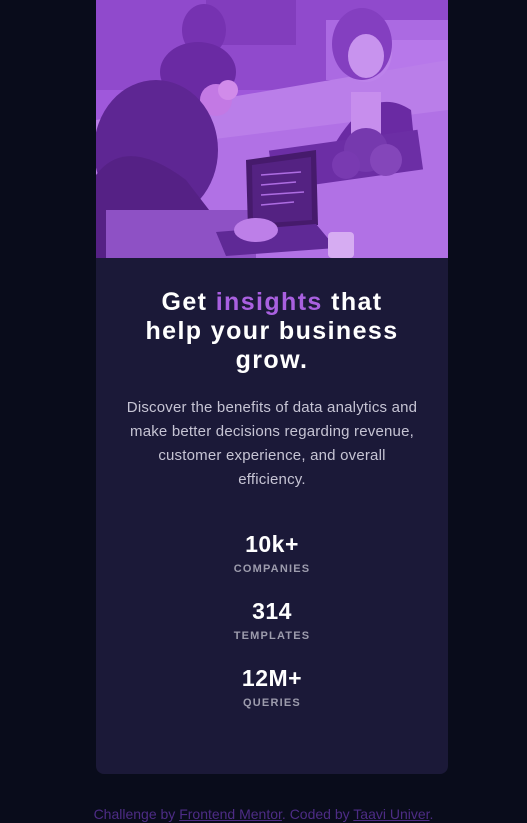 This screenshot has width=527, height=823. I want to click on stat-label: QUERIES, so click(272, 703).